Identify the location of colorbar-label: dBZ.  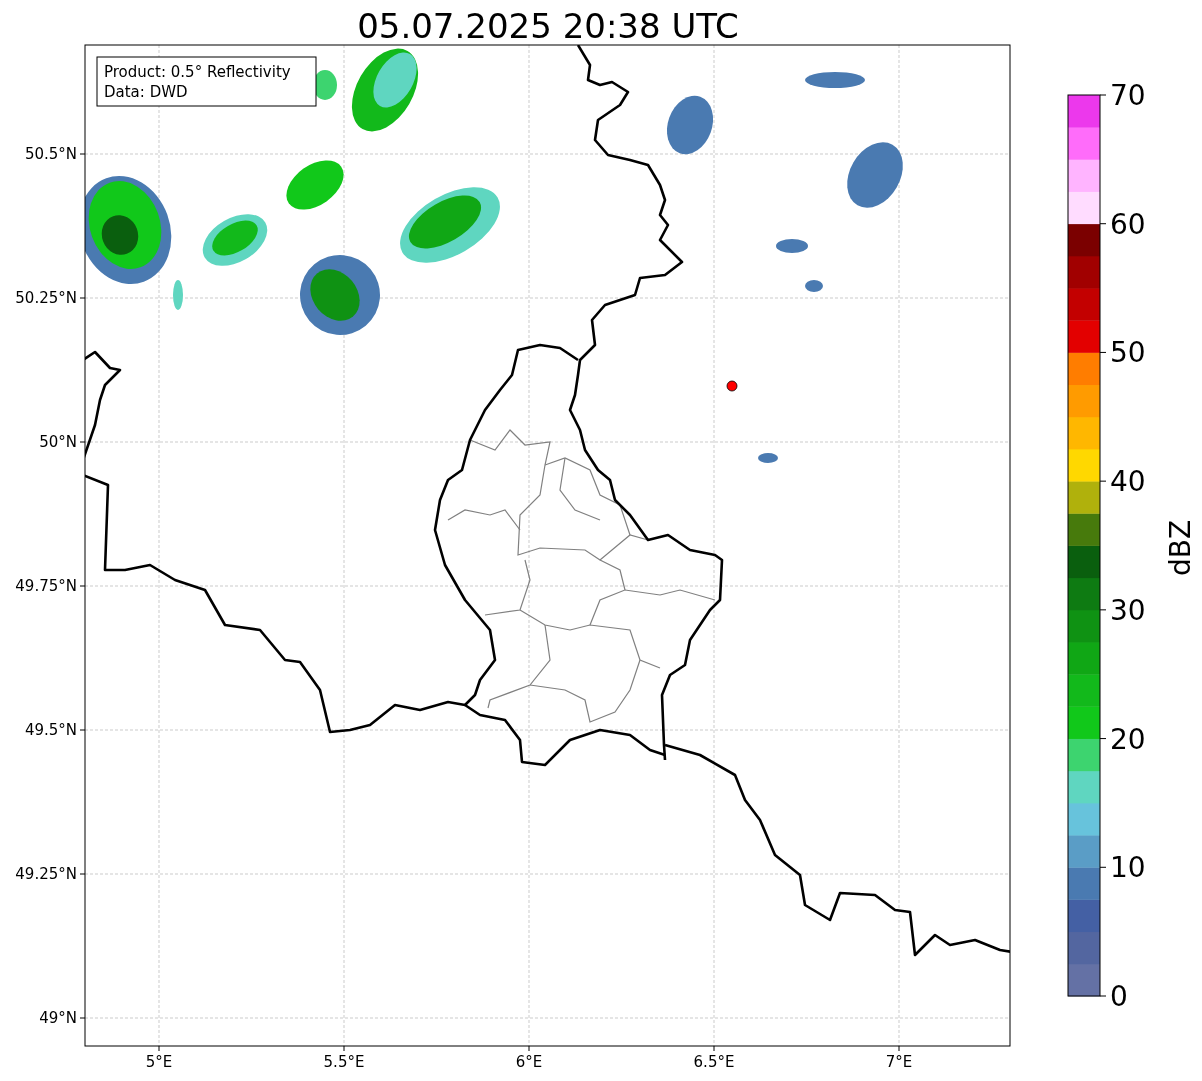
(1180, 548).